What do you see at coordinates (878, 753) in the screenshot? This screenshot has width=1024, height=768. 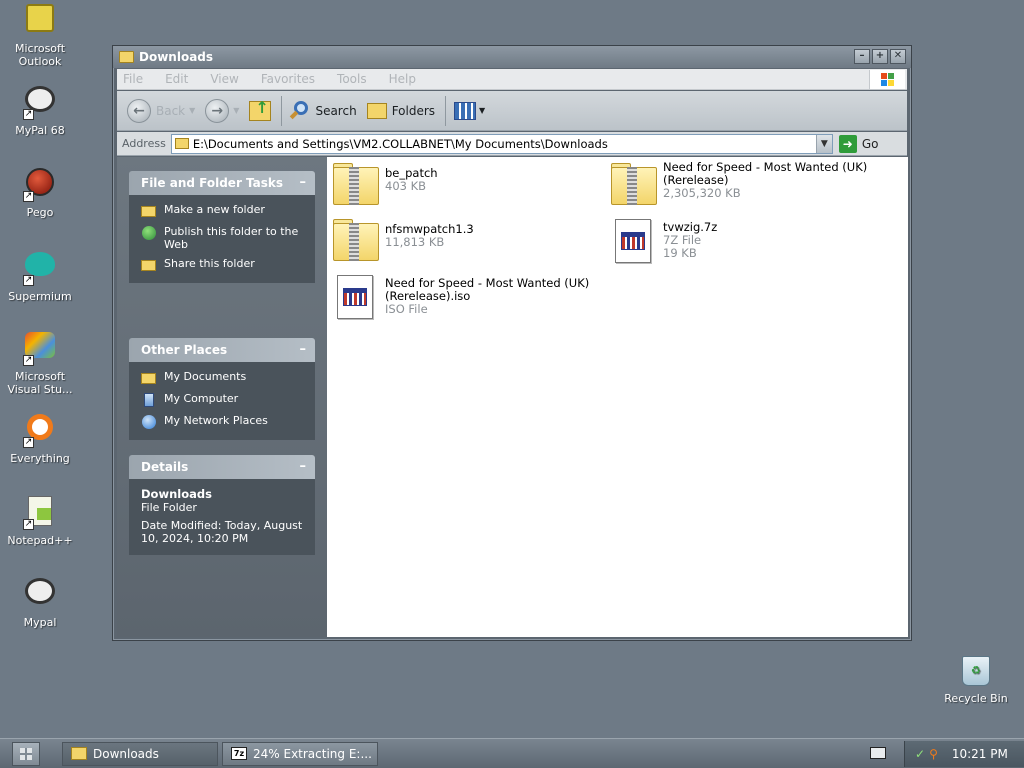 I see `keyboard-icon` at bounding box center [878, 753].